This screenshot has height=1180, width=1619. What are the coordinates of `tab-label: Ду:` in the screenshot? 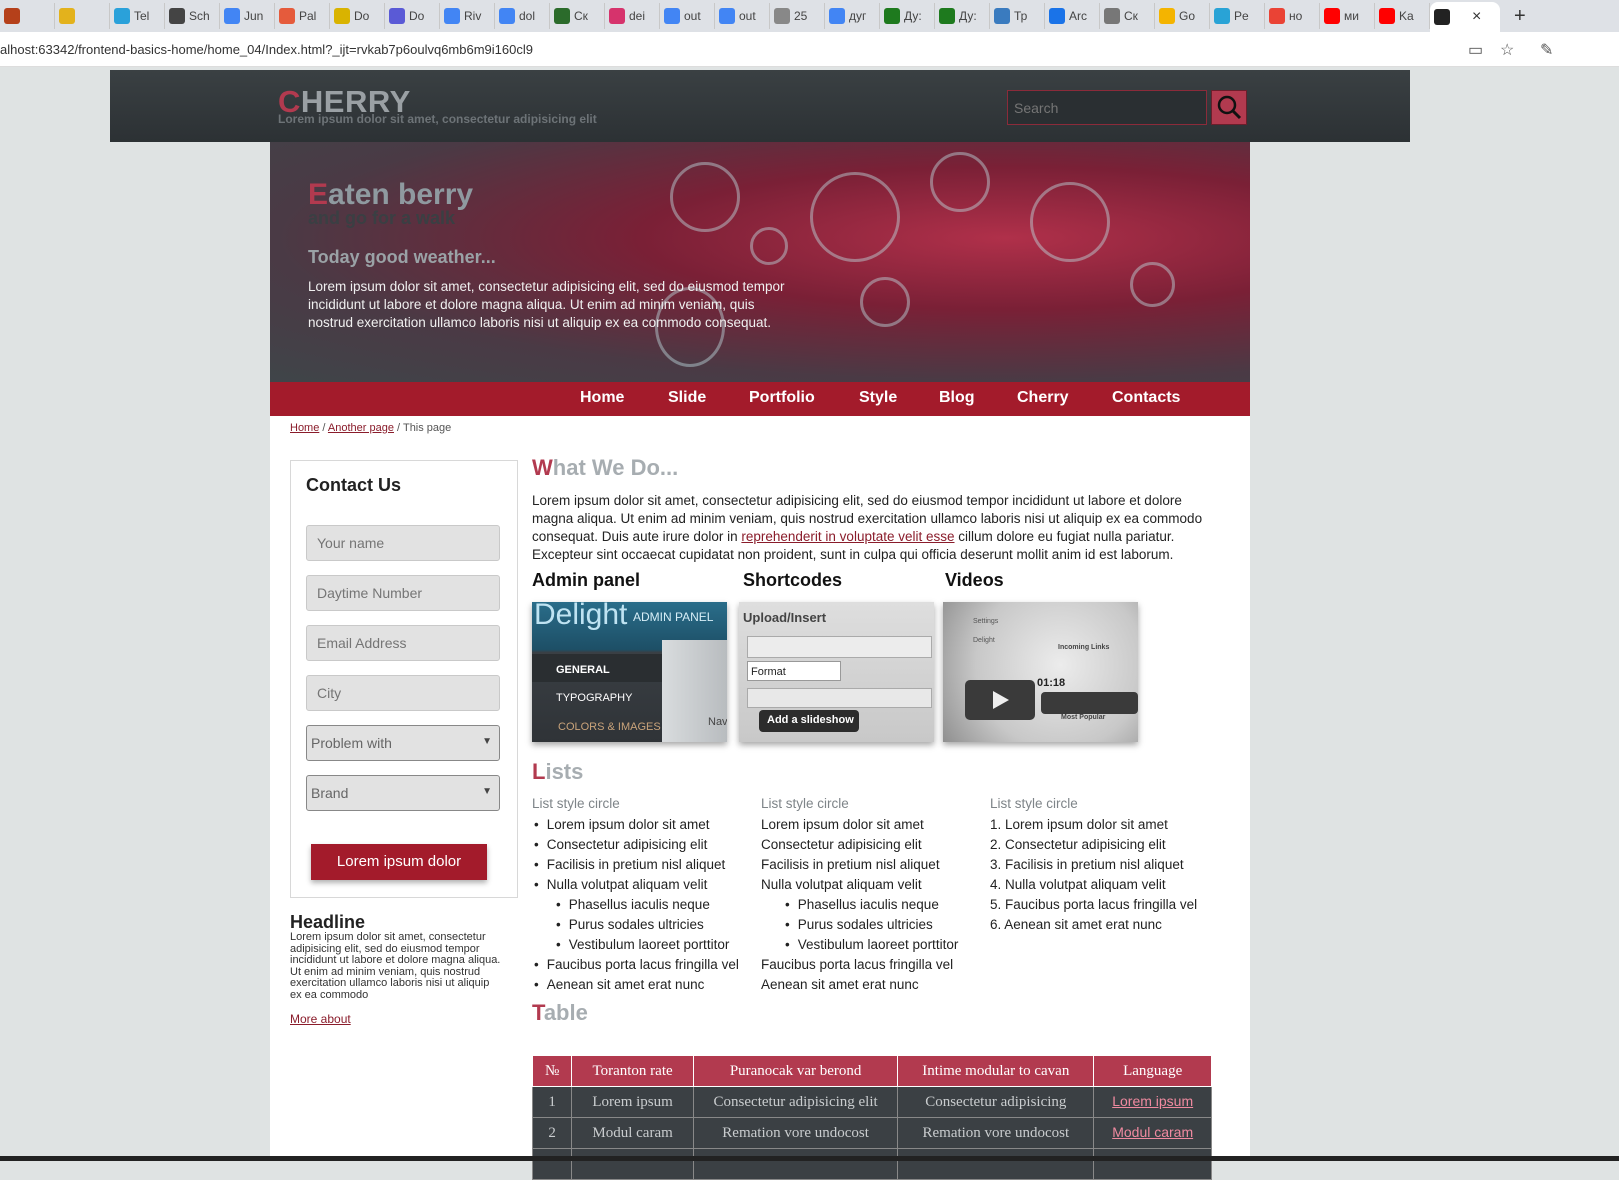 It's located at (968, 16).